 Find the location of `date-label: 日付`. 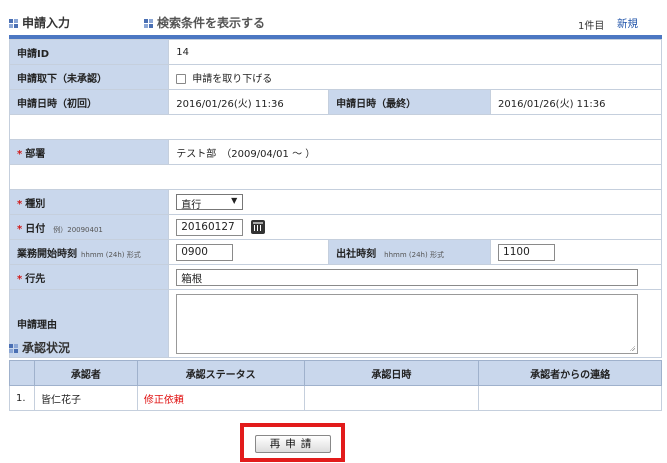

date-label: 日付 is located at coordinates (35, 229).